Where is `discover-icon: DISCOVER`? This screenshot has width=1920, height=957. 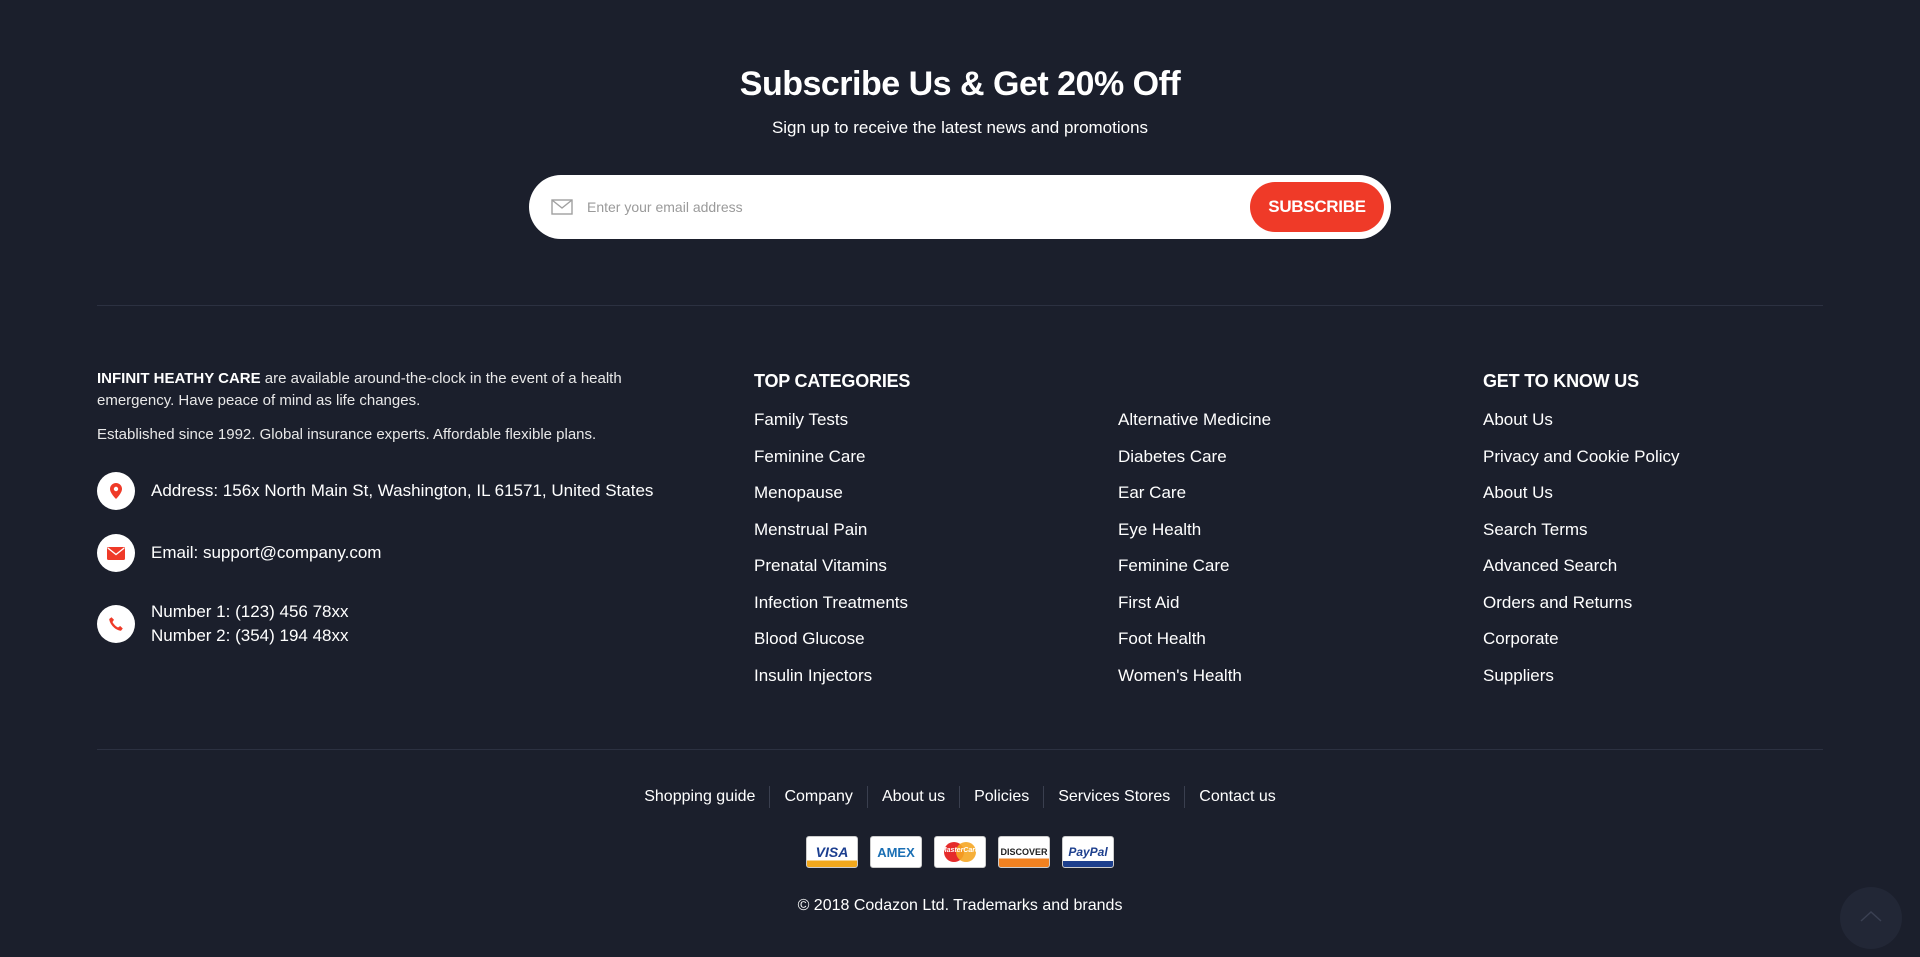
discover-icon: DISCOVER is located at coordinates (1024, 852).